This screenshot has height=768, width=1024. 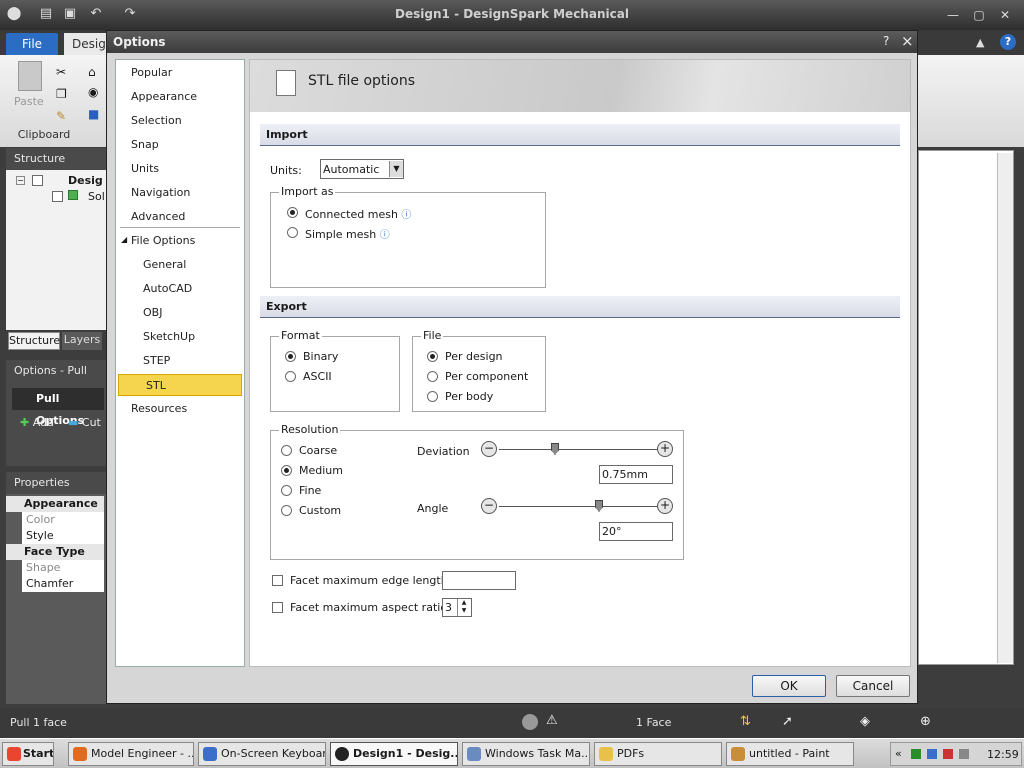 I want to click on view-mode-icon: ◈, so click(x=865, y=721).